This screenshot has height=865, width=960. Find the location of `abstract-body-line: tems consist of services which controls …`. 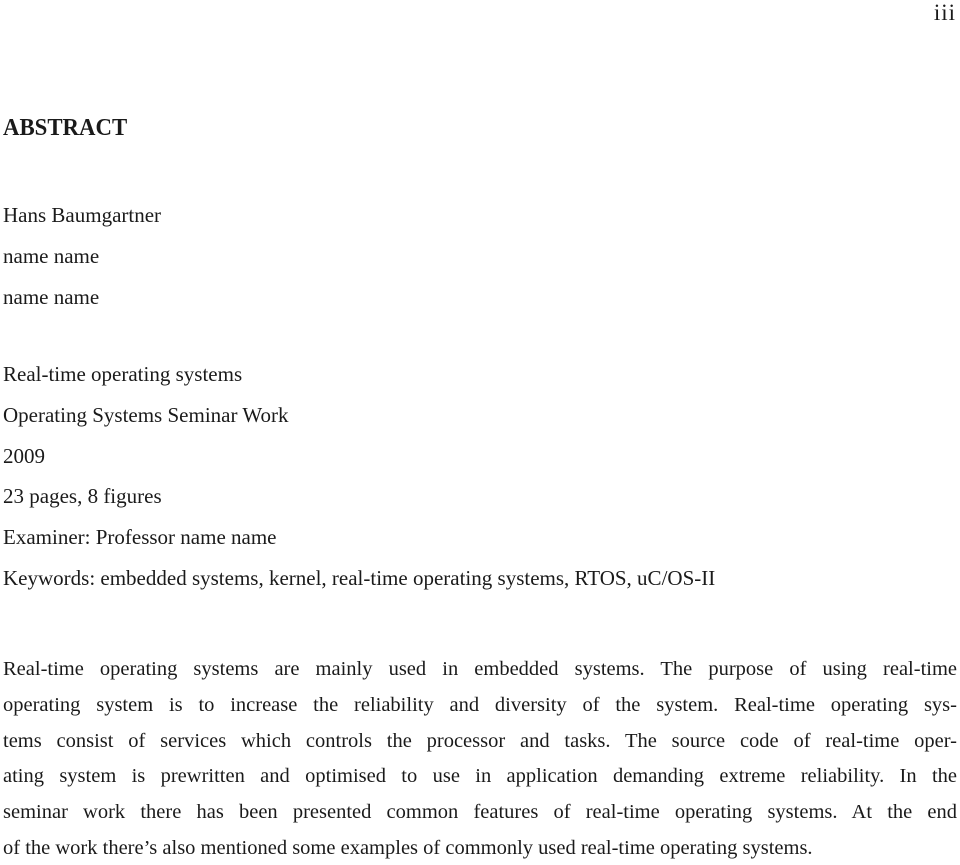

abstract-body-line: tems consist of services which controls … is located at coordinates (480, 741).